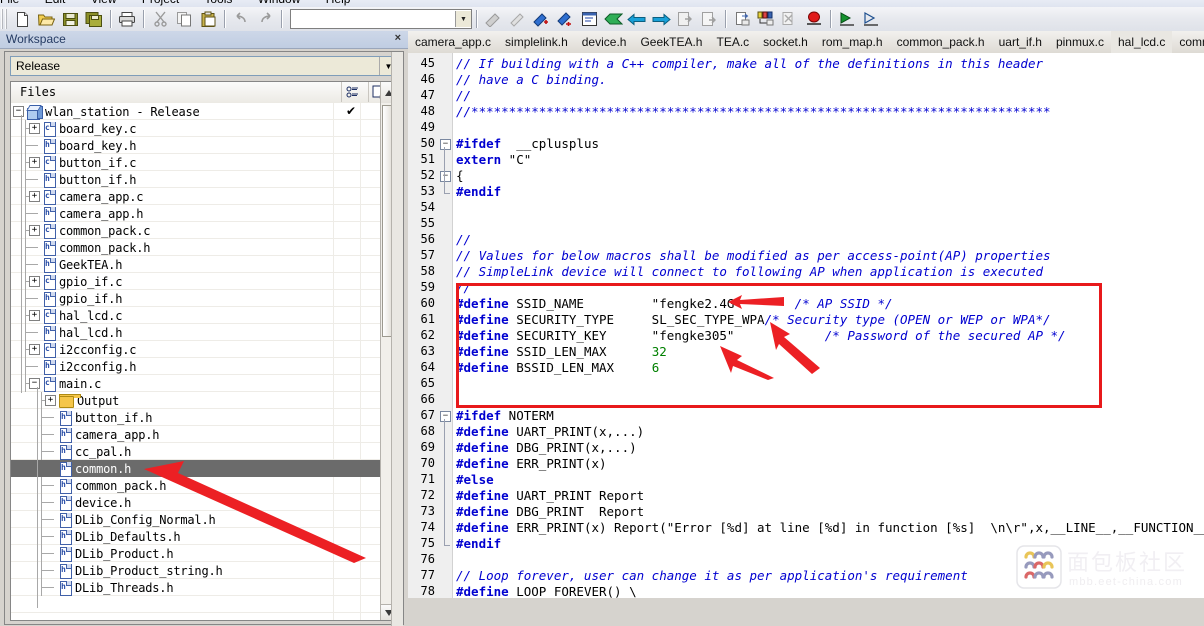 Image resolution: width=1204 pixels, height=626 pixels. I want to click on tree-item: + c board_key.c, so click(191, 128).